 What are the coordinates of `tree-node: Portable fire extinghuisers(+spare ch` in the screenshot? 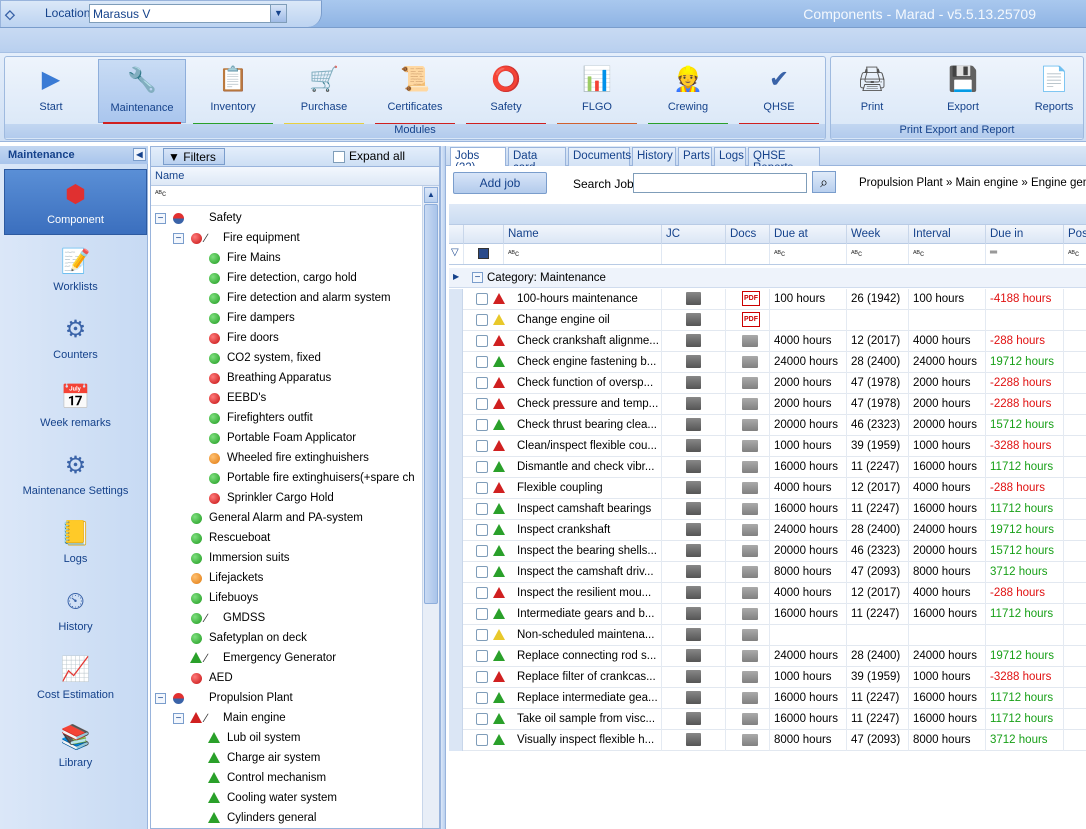 It's located at (286, 479).